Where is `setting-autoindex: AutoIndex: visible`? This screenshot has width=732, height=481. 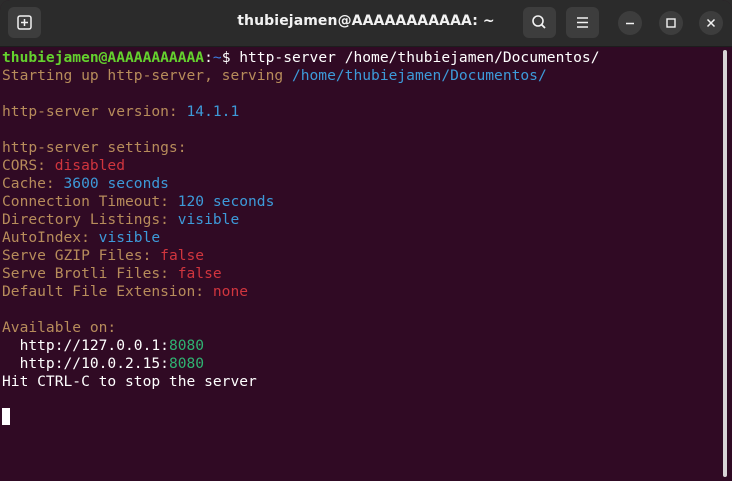
setting-autoindex: AutoIndex: visible is located at coordinates (81, 238).